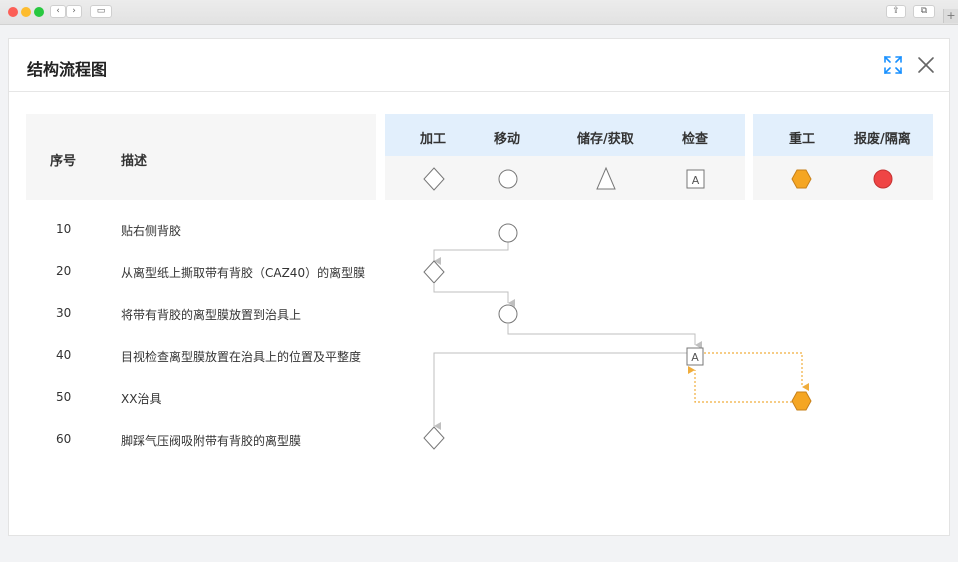 The width and height of the screenshot is (958, 562). What do you see at coordinates (39, 12) in the screenshot?
I see `zoom-window-button` at bounding box center [39, 12].